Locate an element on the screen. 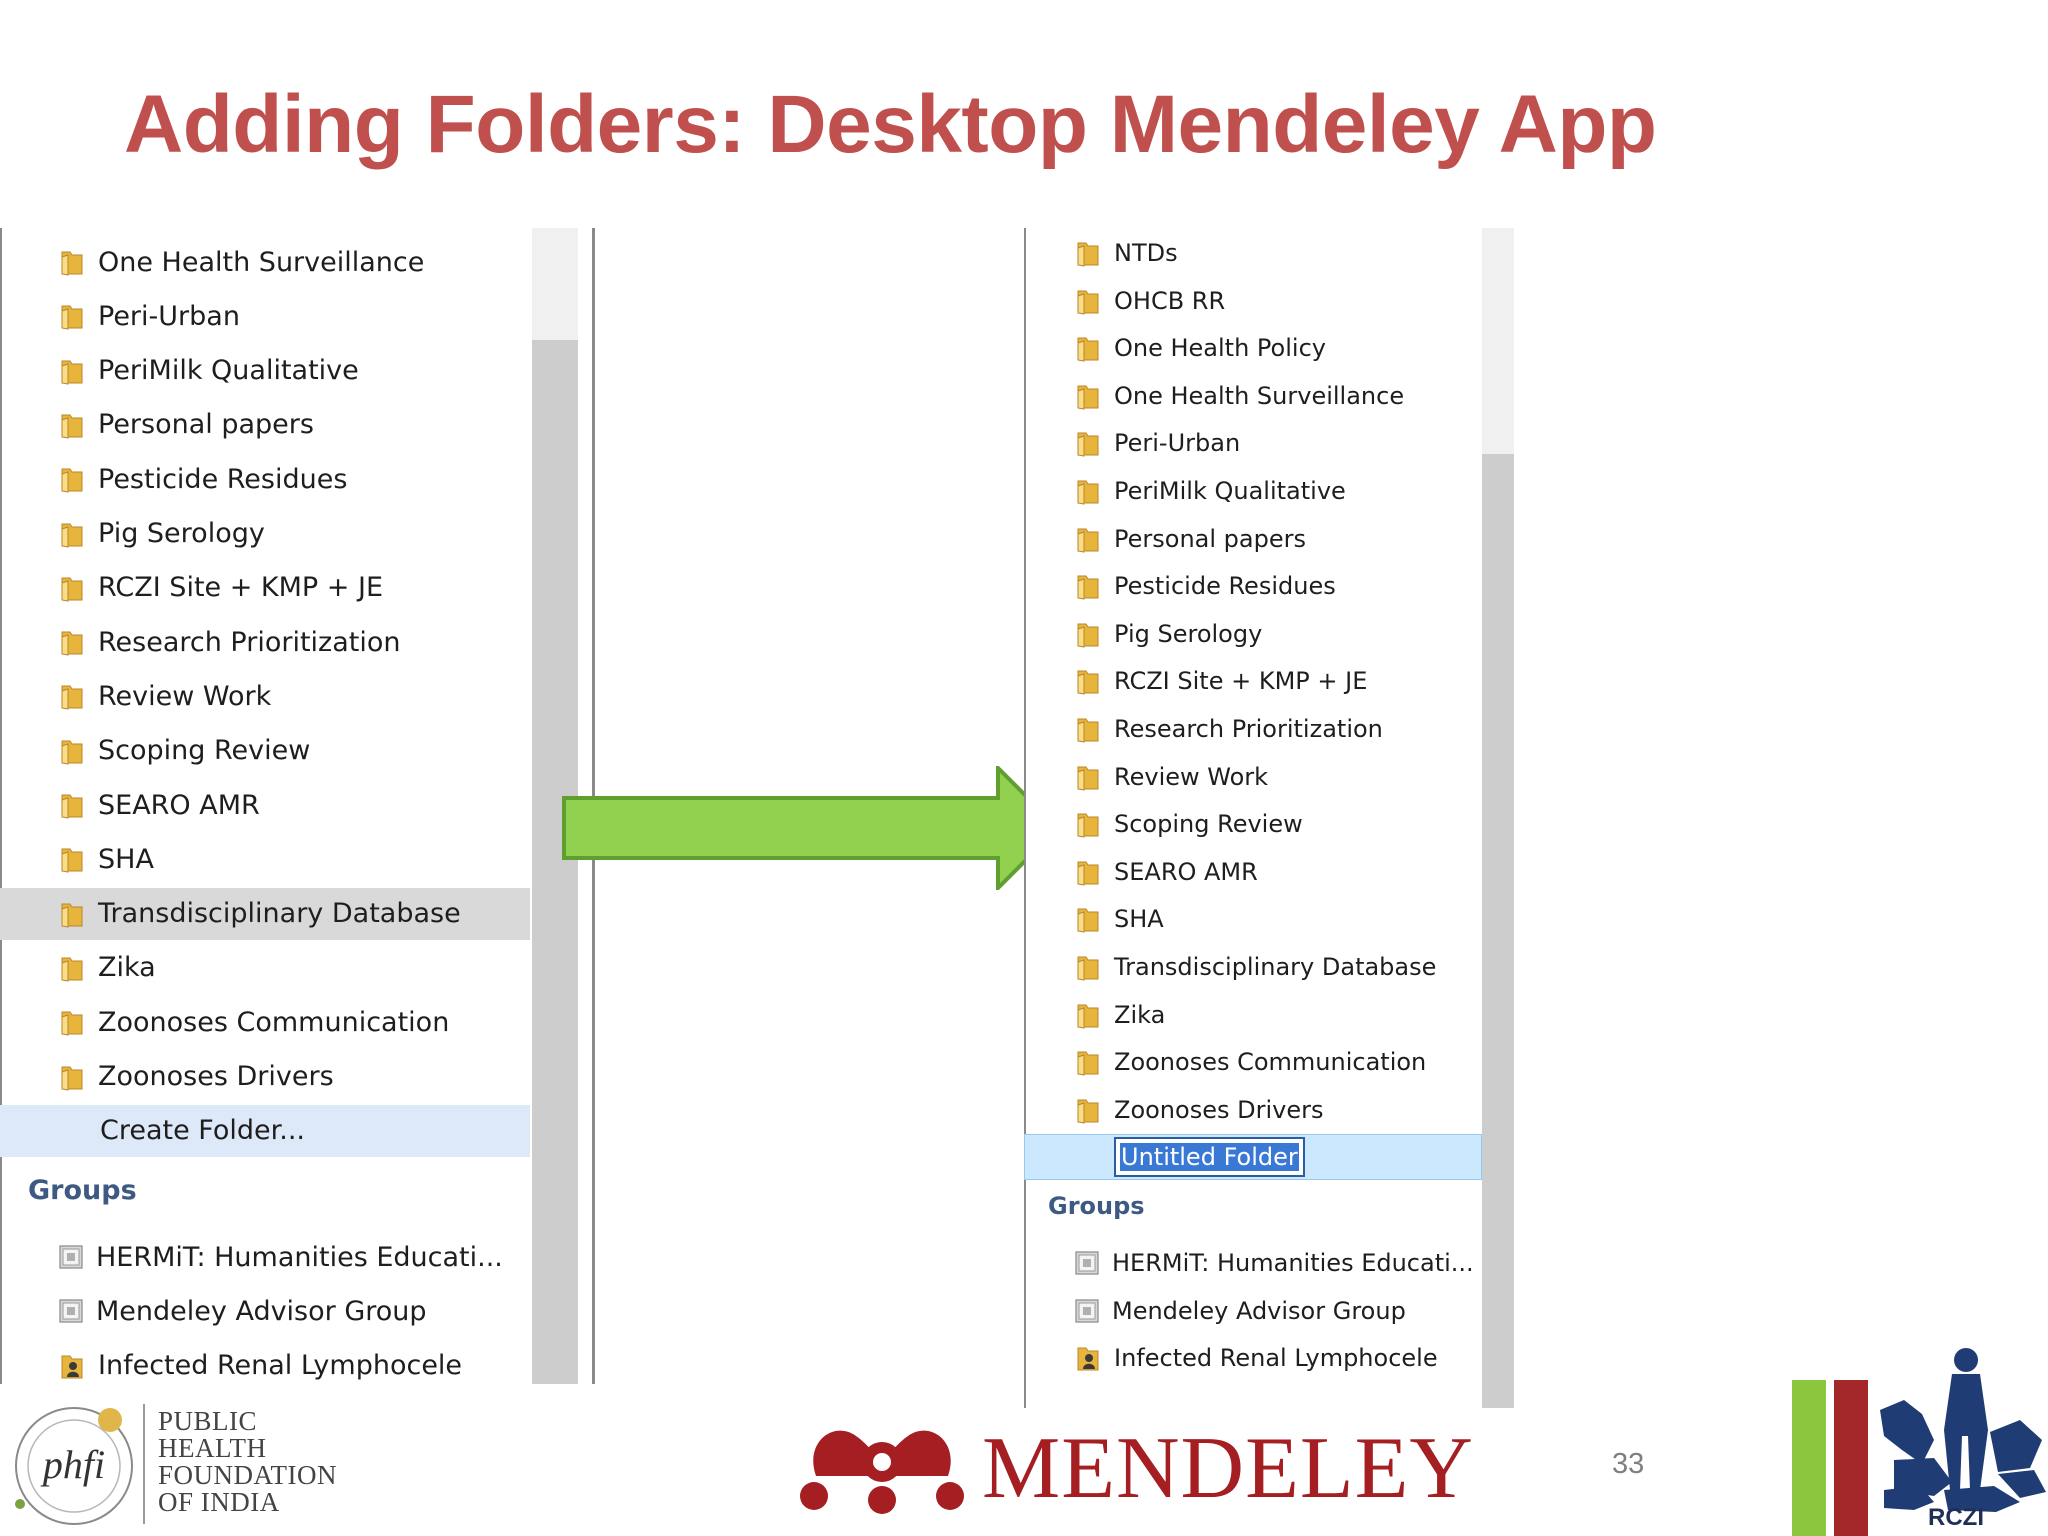 Image resolution: width=2048 pixels, height=1536 pixels. folder-label: Peri-Urban is located at coordinates (169, 316).